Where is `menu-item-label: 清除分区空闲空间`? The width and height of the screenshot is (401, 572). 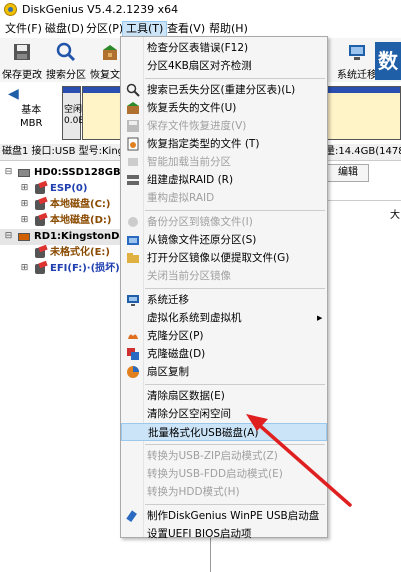 menu-item-label: 清除分区空闲空间 is located at coordinates (189, 414).